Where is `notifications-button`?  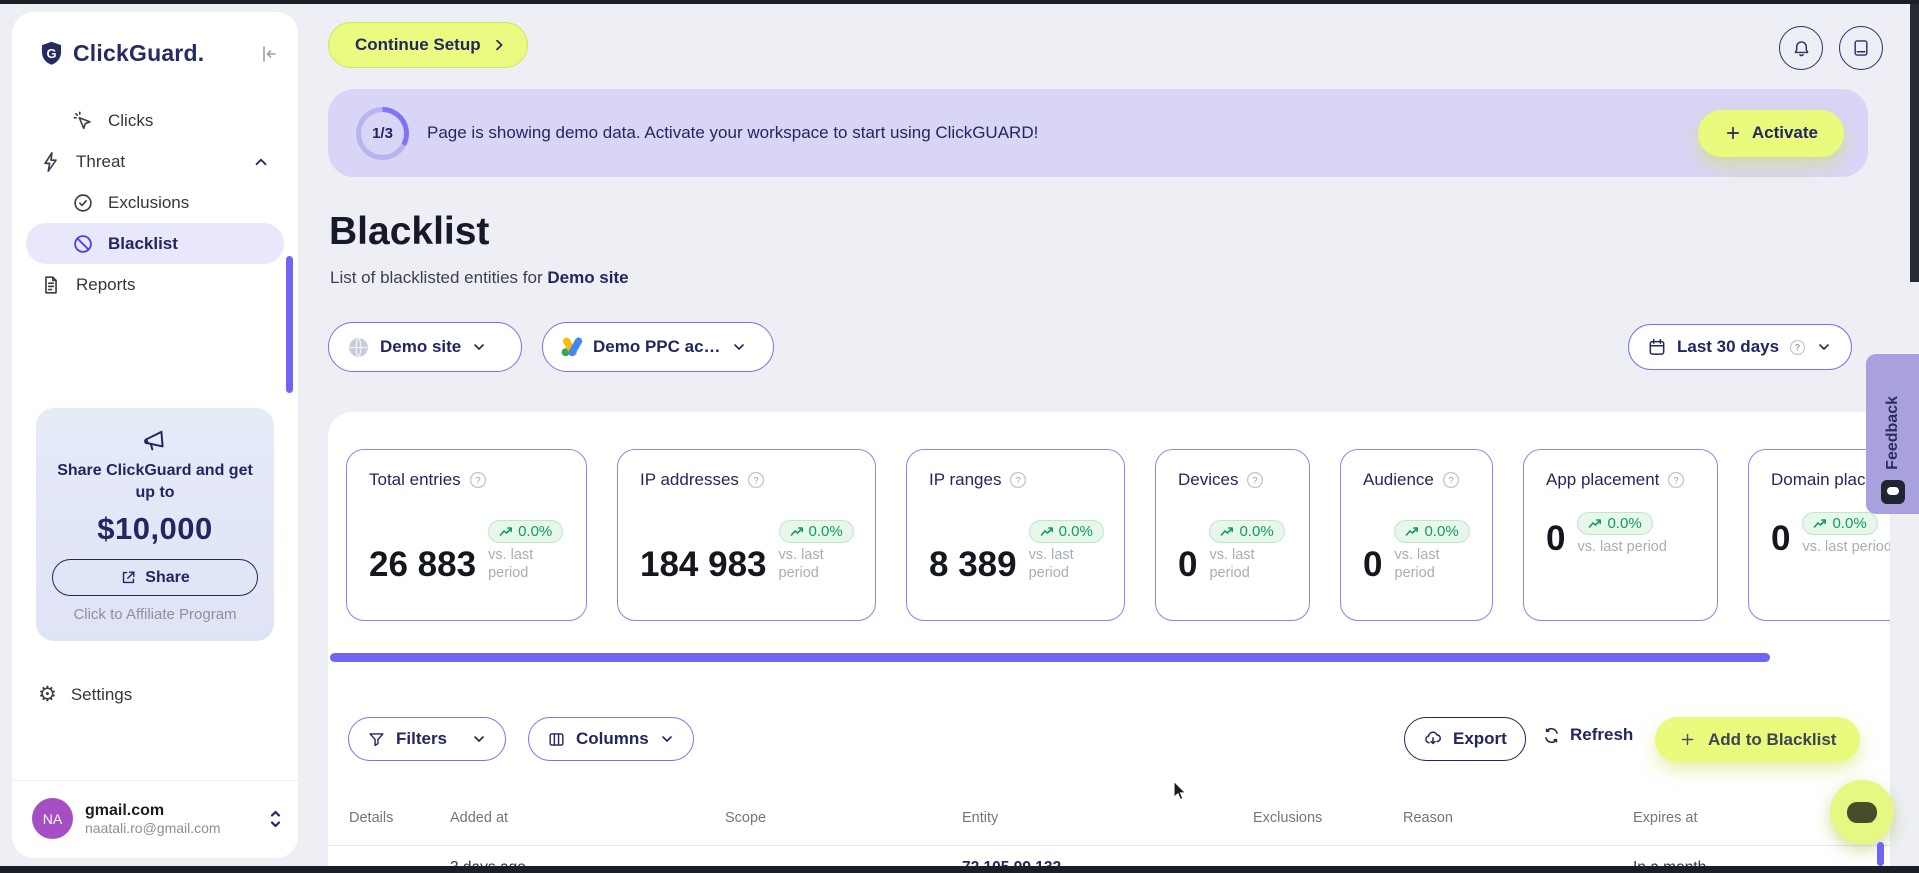
notifications-button is located at coordinates (1801, 48).